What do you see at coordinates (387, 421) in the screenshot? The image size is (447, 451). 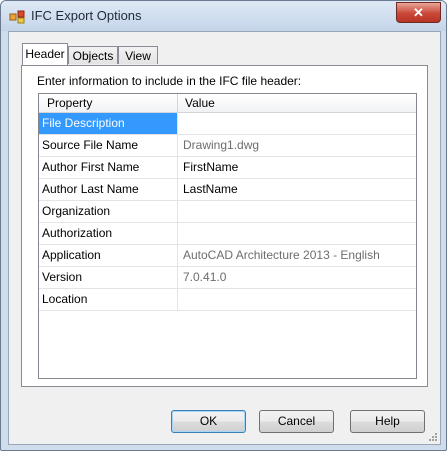 I see `help-button: Help` at bounding box center [387, 421].